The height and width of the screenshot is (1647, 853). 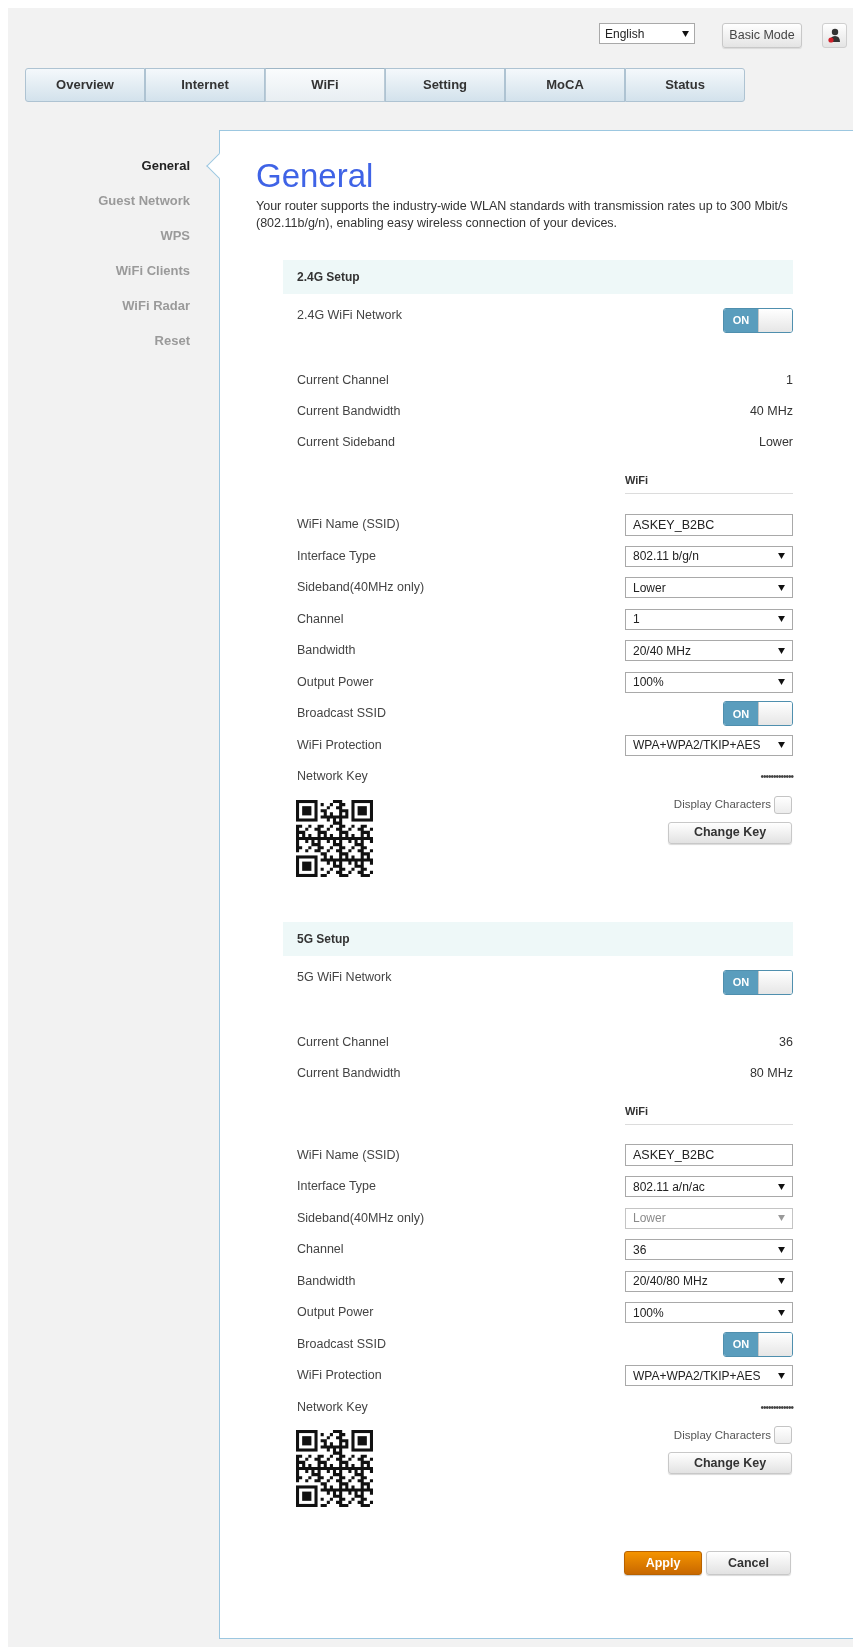 I want to click on nav-tab: MoCA, so click(x=565, y=85).